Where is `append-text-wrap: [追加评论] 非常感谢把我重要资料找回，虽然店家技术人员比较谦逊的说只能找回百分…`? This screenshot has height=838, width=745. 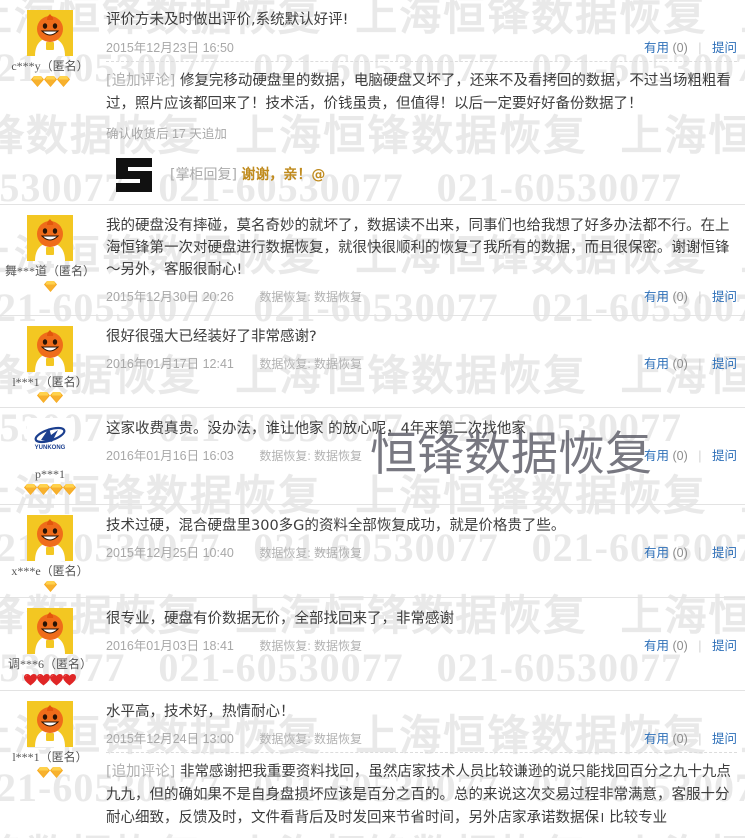
append-text-wrap: [追加评论] 非常感谢把我重要资料找回，虽然店家技术人员比较谦逊的说只能找回百分… is located at coordinates (421, 795).